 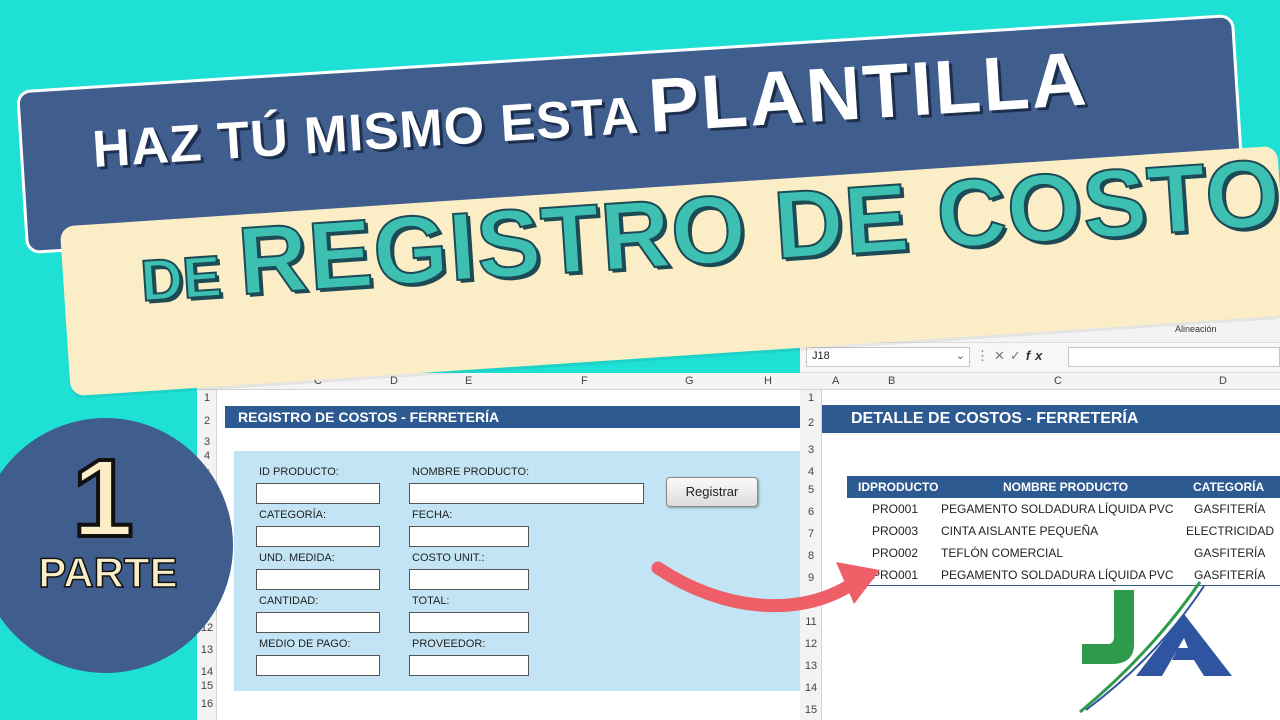 What do you see at coordinates (297, 558) in the screenshot?
I see `label-und-medida: UND. MEDIDA:` at bounding box center [297, 558].